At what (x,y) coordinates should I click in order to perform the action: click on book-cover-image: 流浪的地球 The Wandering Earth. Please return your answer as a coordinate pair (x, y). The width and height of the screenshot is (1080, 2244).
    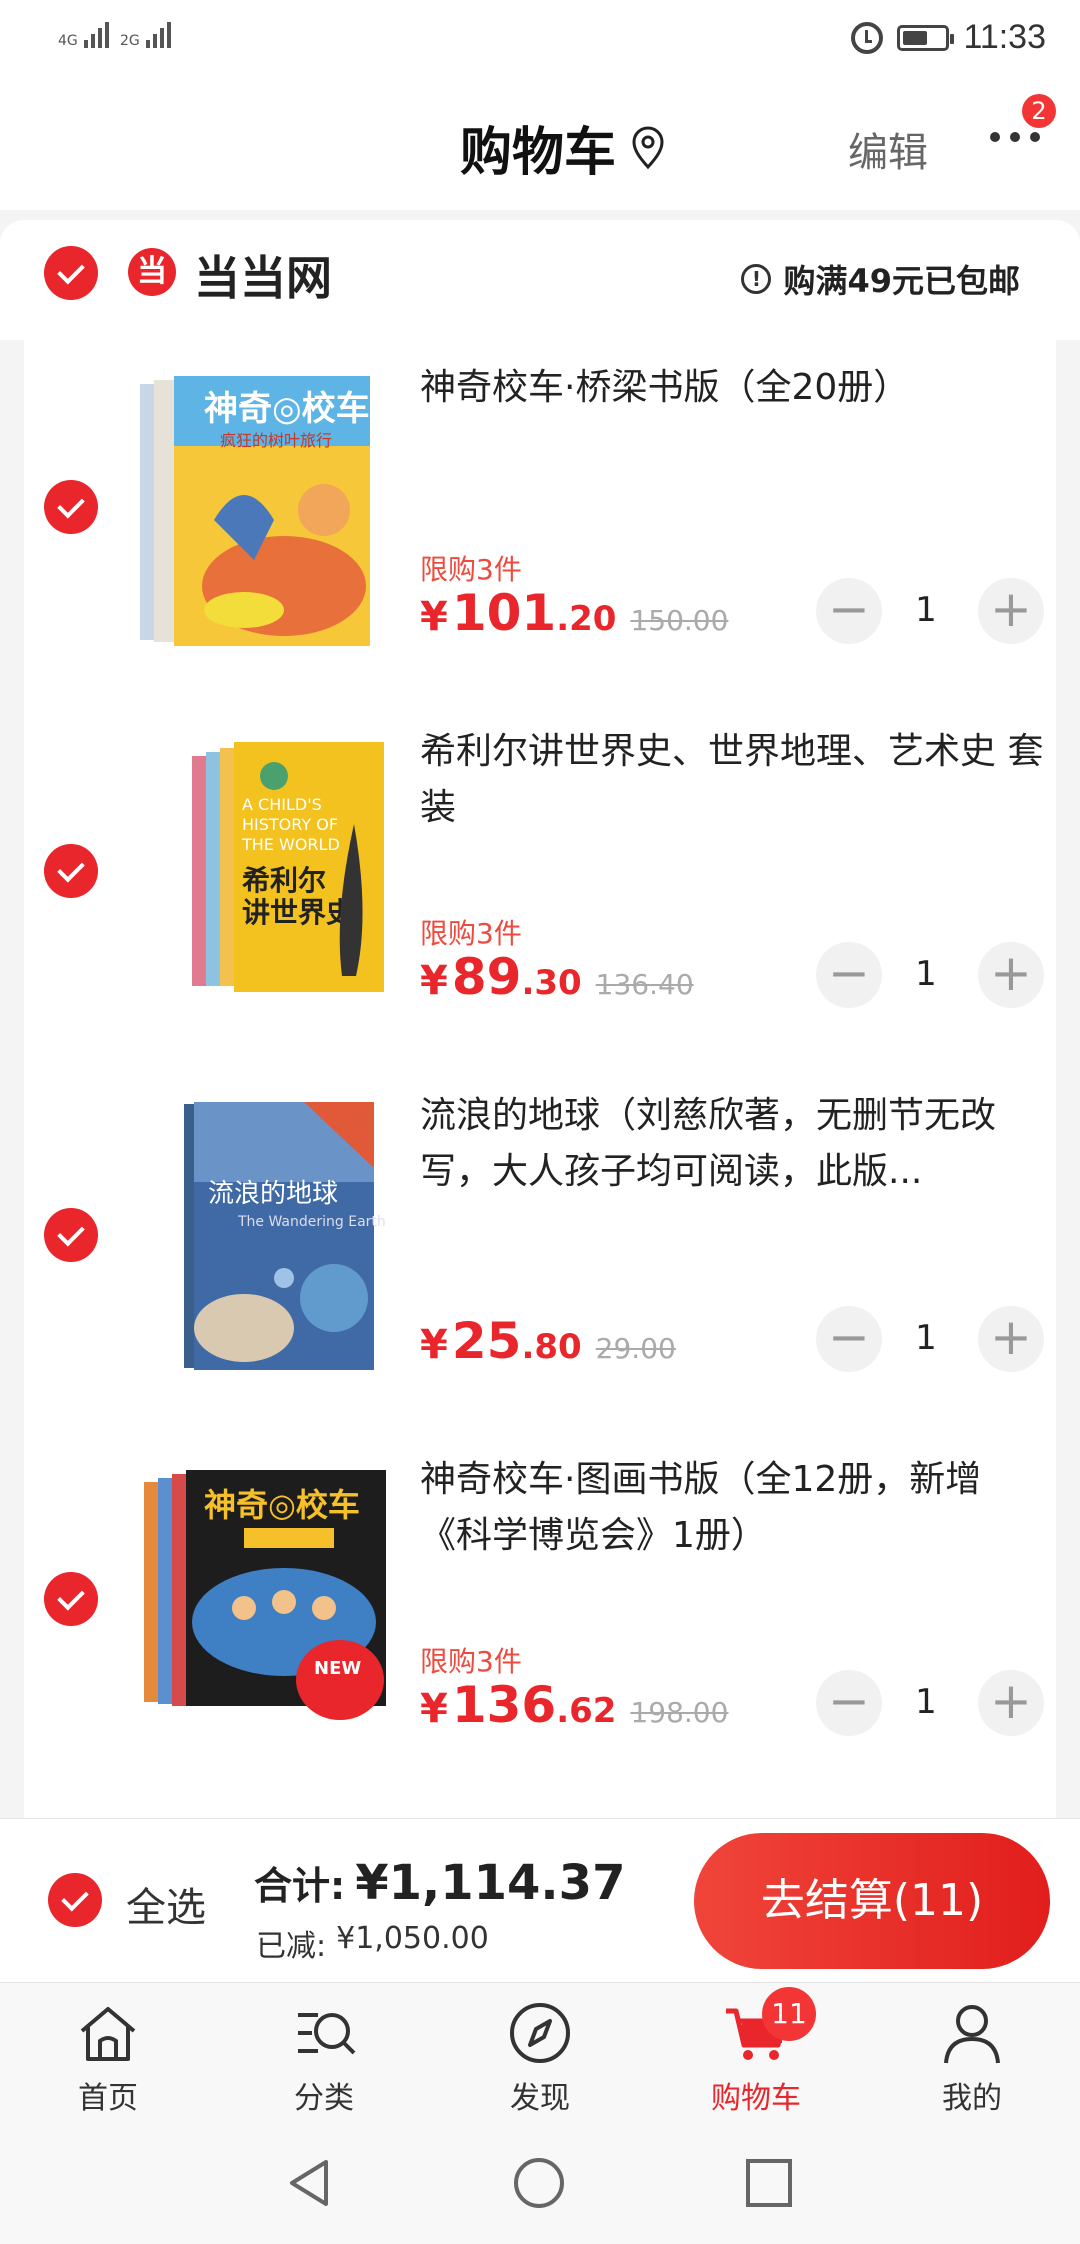
    Looking at the image, I should click on (279, 1228).